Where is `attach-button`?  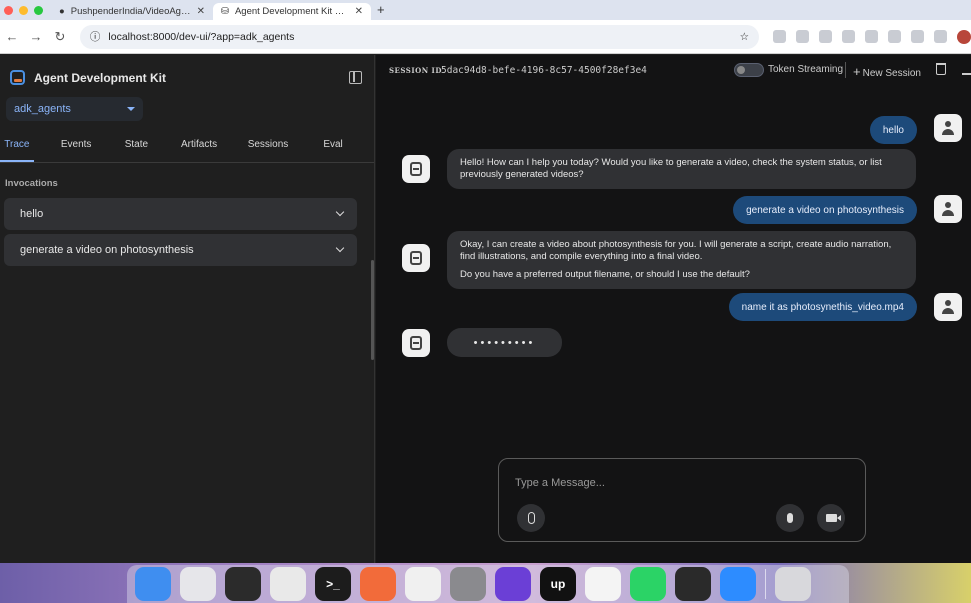
attach-button is located at coordinates (531, 518).